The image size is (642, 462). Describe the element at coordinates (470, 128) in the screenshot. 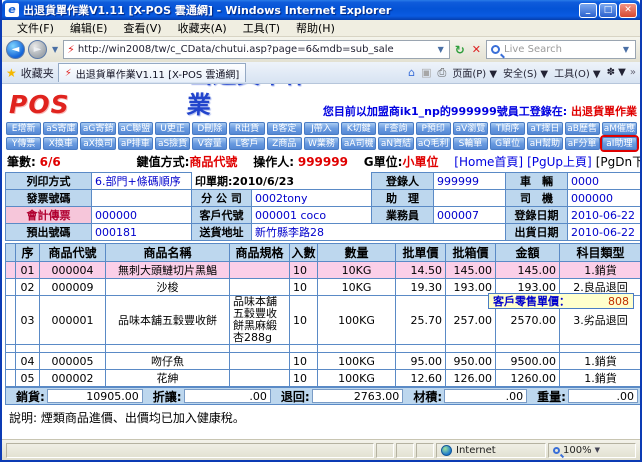

I see `toolbar-button: aV瀏覽` at that location.